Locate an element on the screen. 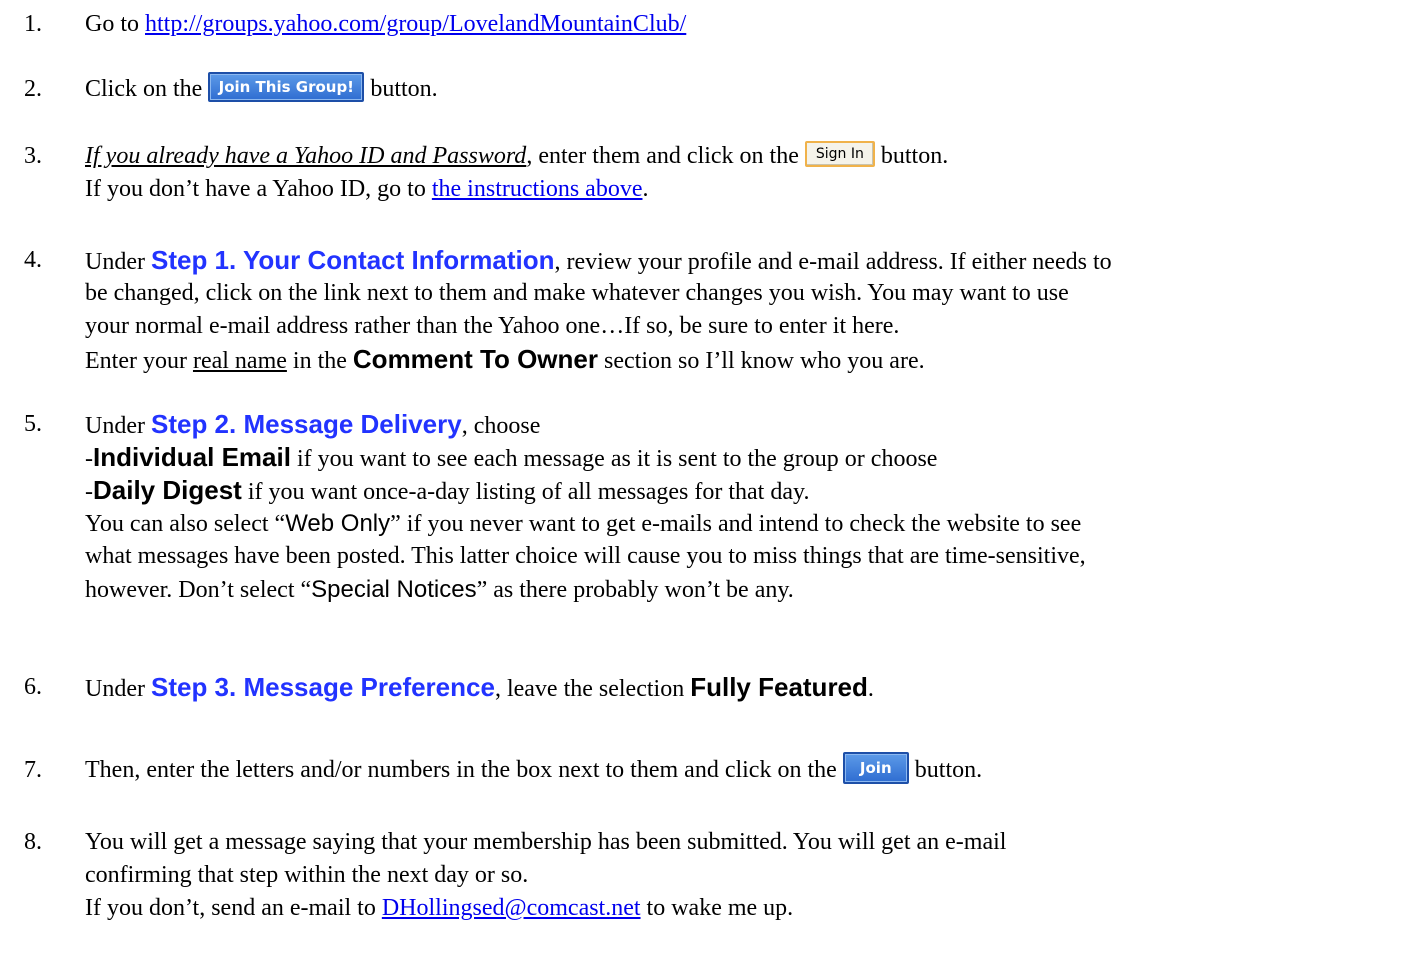 This screenshot has height=966, width=1418. step-heading: Step 3. Message Preference is located at coordinates (322, 687).